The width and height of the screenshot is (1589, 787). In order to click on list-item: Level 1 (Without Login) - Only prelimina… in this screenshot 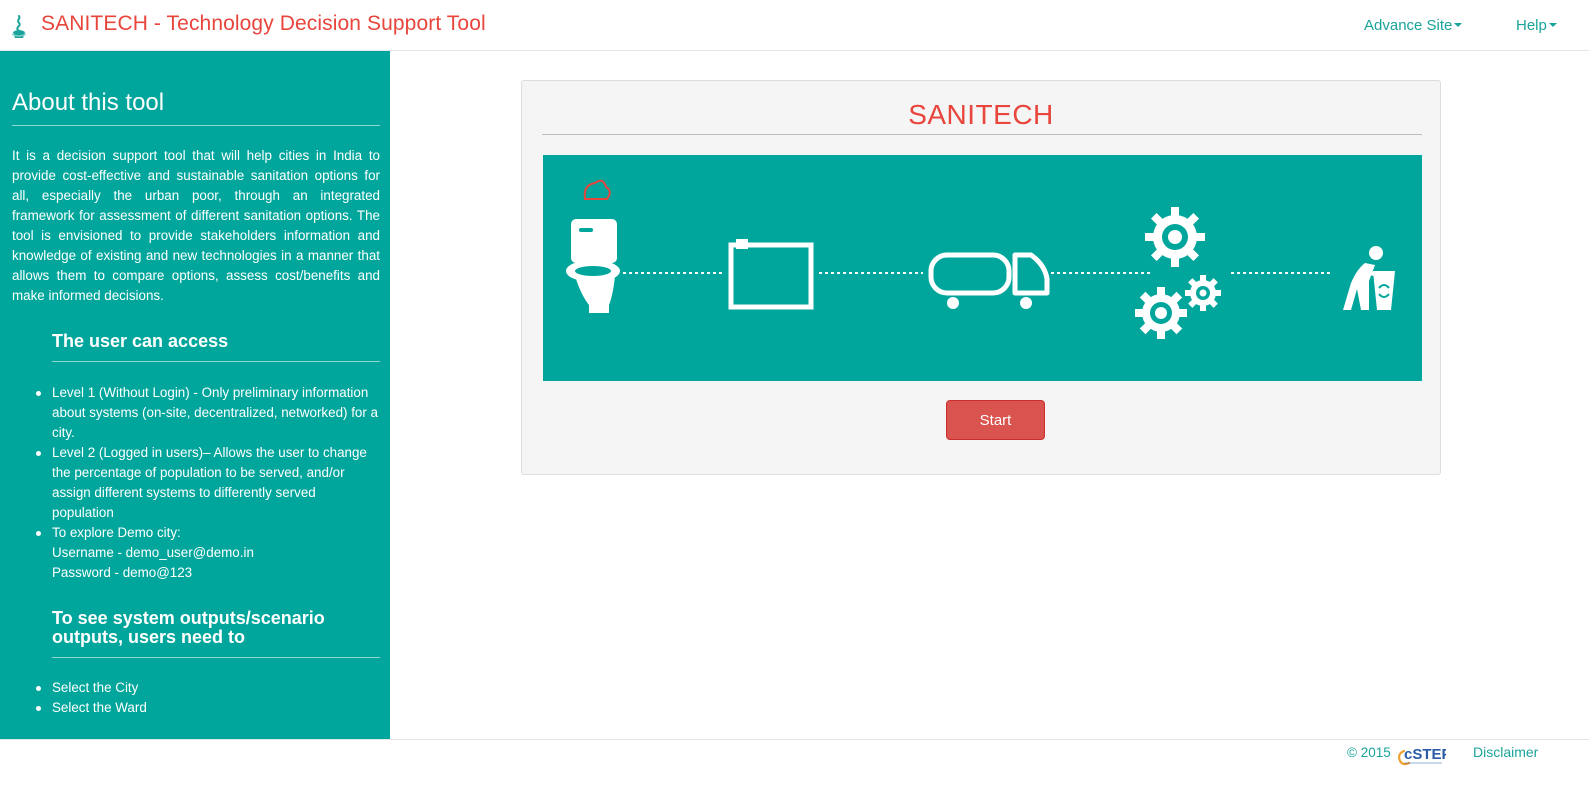, I will do `click(208, 413)`.